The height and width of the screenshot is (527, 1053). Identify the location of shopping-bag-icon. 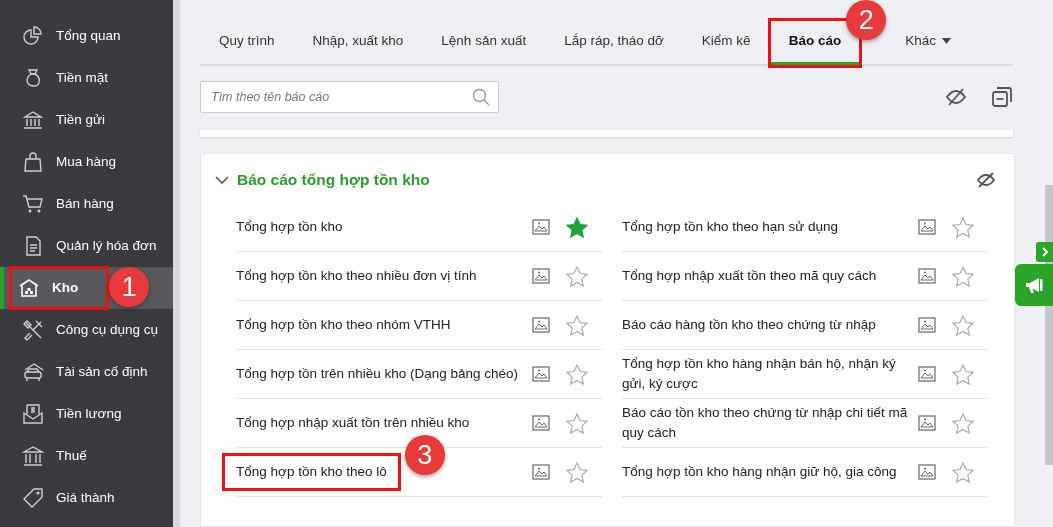
(33, 162).